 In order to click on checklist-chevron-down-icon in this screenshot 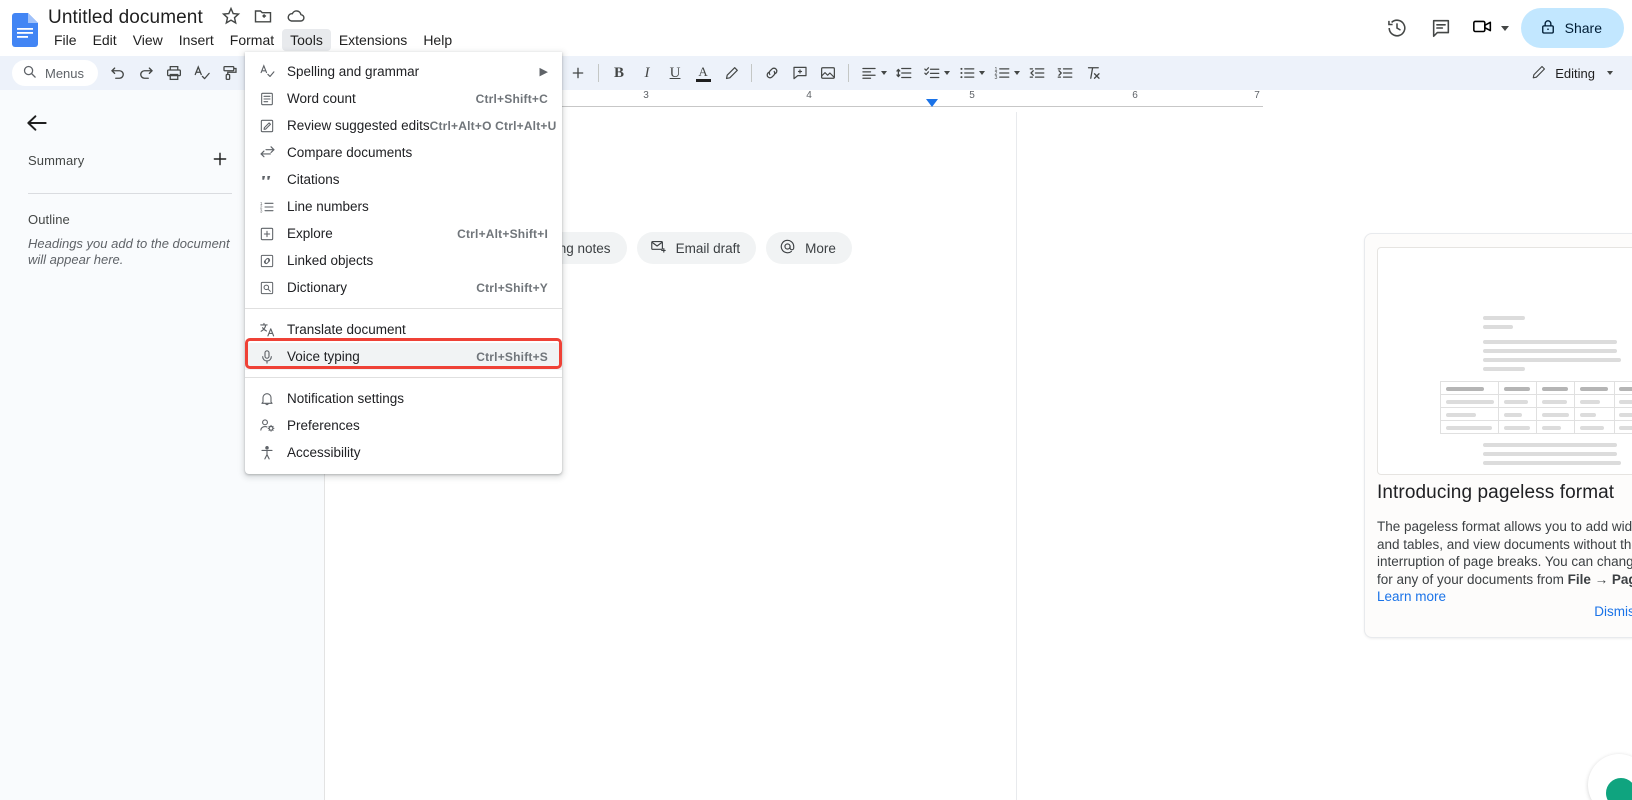, I will do `click(947, 73)`.